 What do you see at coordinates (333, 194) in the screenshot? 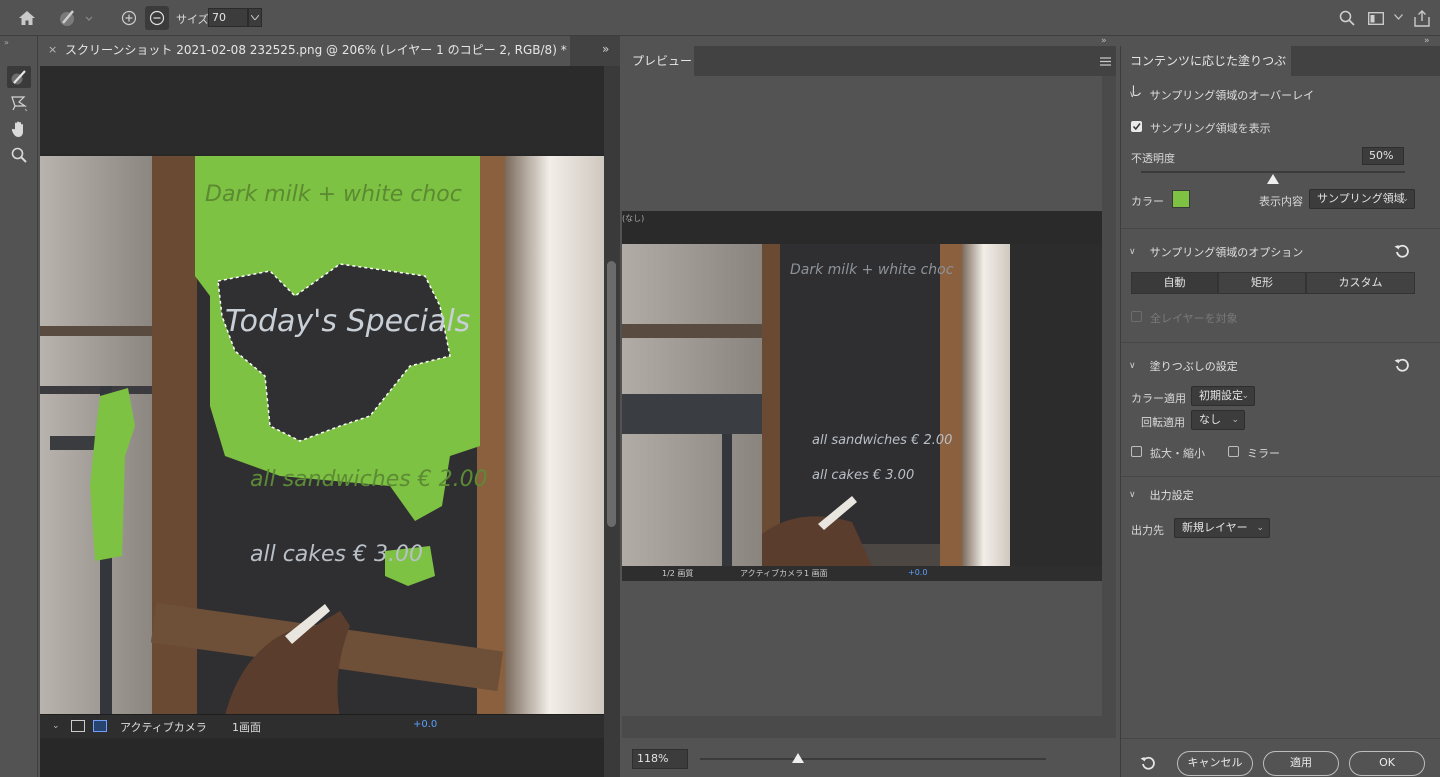
I see `chalk-top-text: Dark milk + white choc` at bounding box center [333, 194].